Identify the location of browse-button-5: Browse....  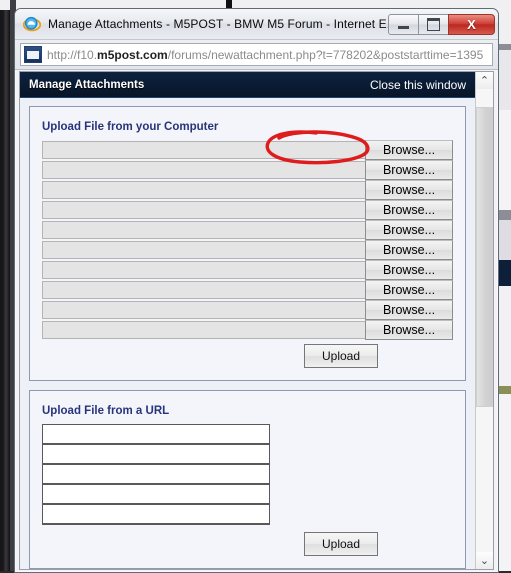
(409, 230).